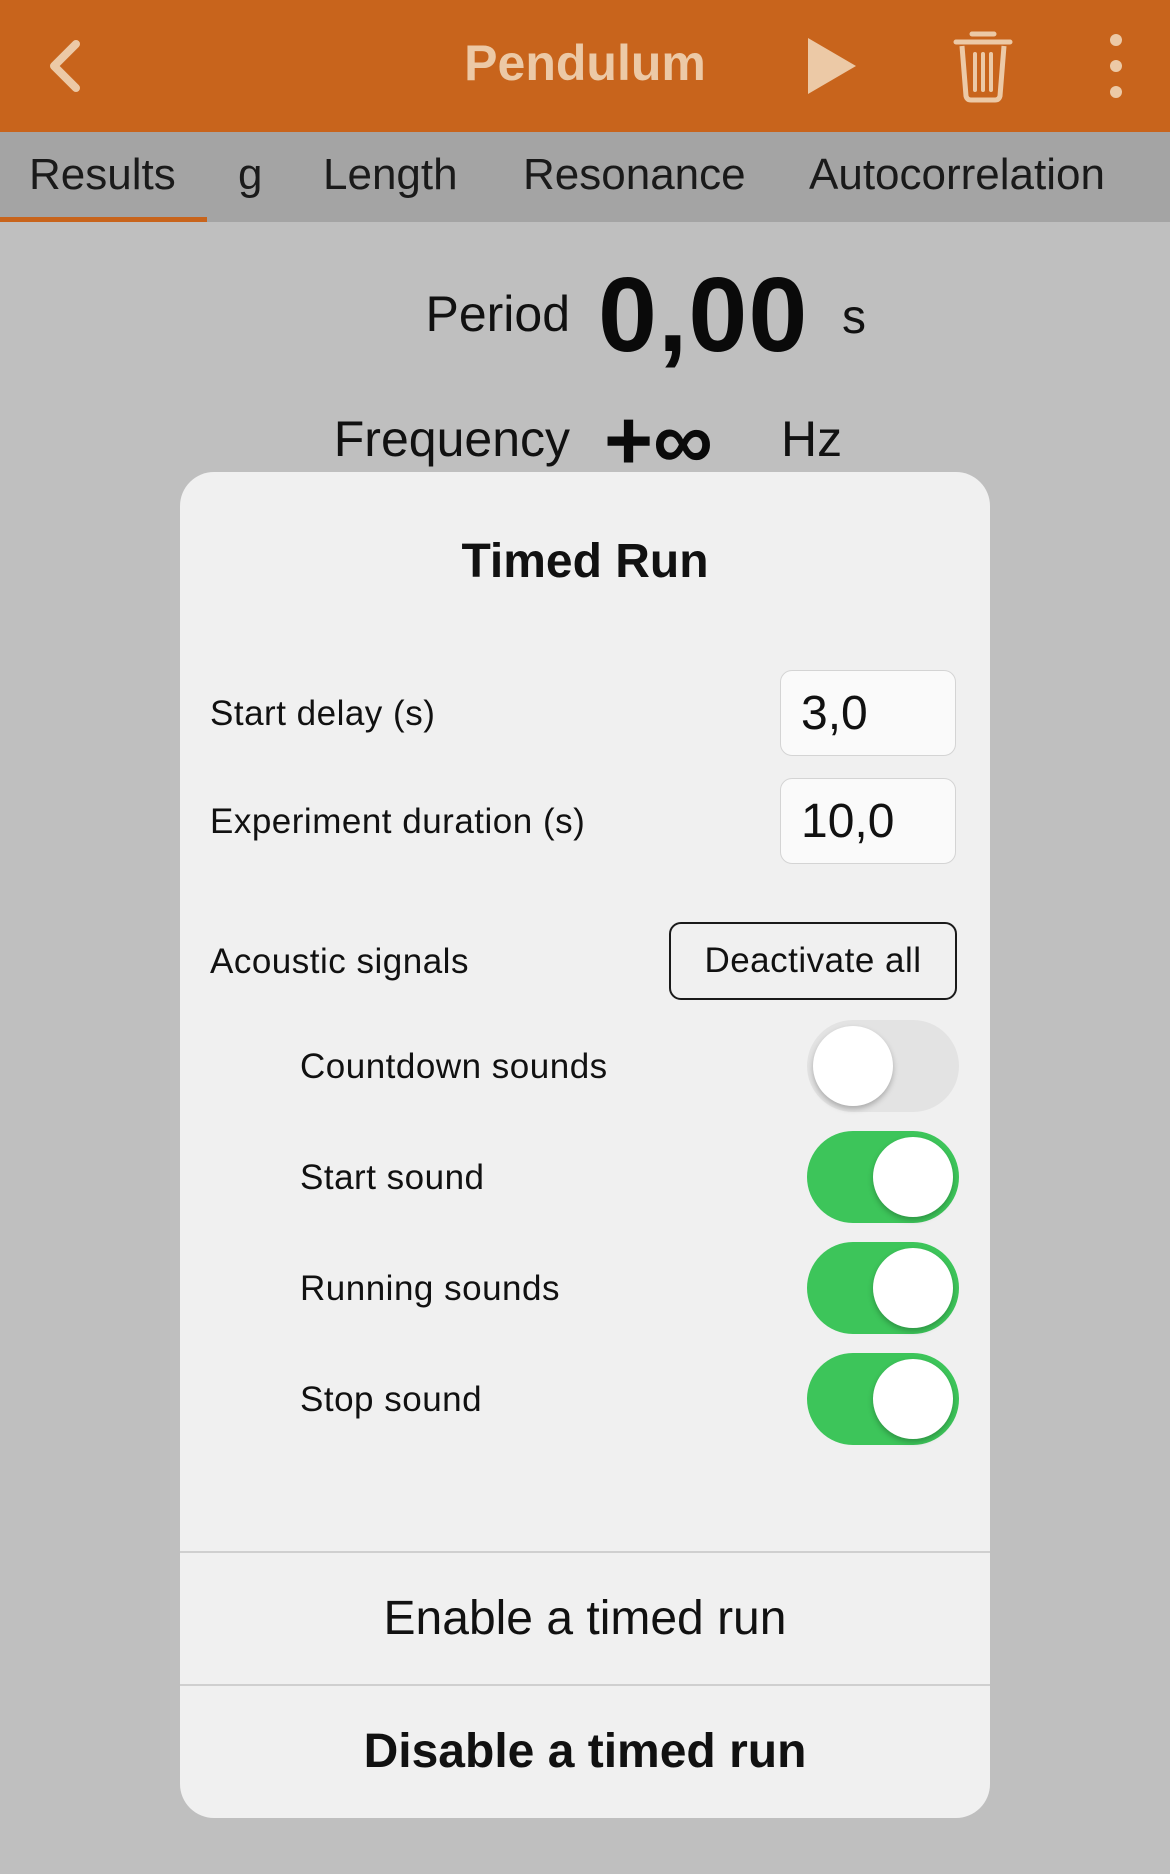  I want to click on running-sounds-toggle, so click(883, 1288).